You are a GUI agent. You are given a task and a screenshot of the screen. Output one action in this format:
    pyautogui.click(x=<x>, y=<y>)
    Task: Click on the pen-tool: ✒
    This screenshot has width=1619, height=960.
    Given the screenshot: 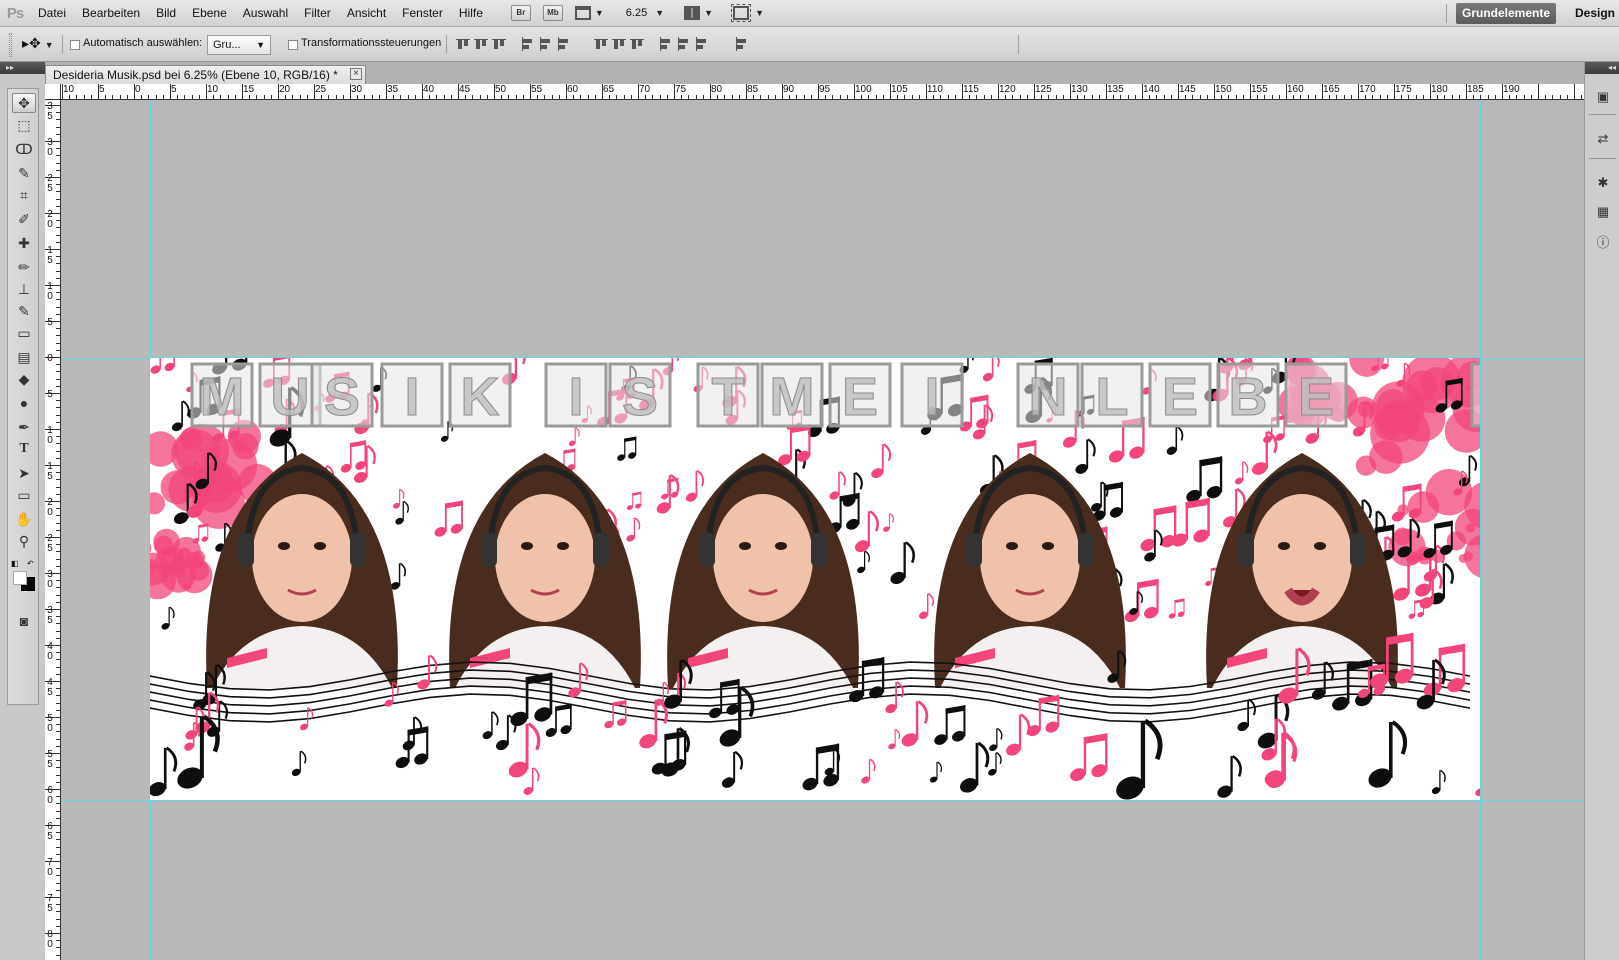 What is the action you would take?
    pyautogui.click(x=24, y=427)
    